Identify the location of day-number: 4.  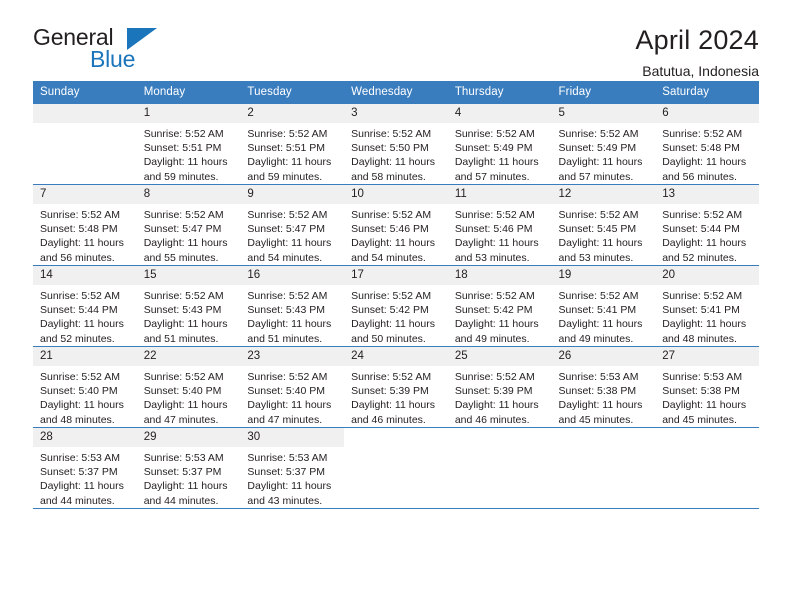
(499, 113).